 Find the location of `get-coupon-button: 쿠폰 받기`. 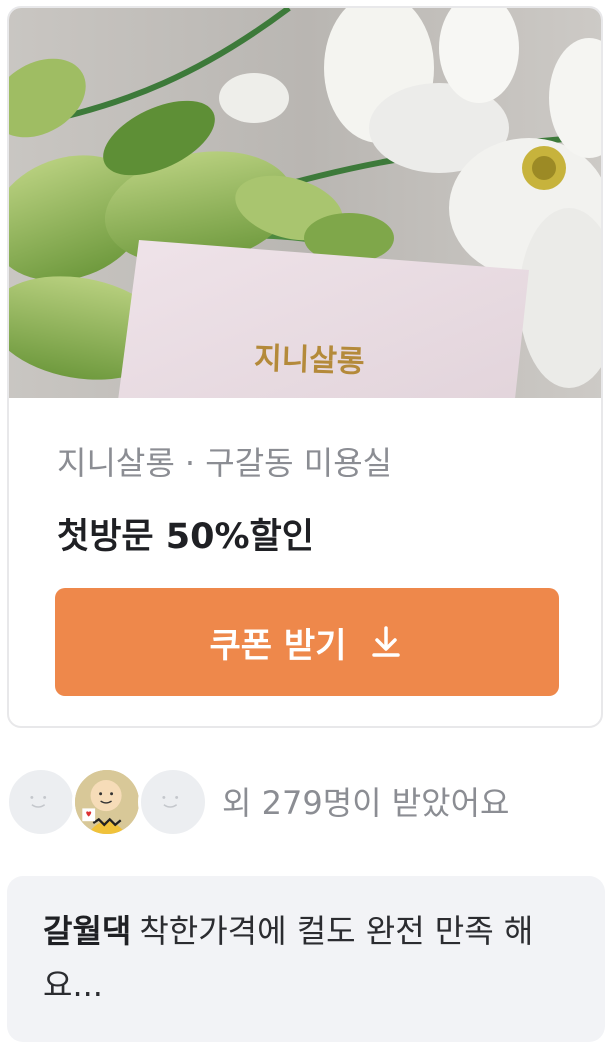

get-coupon-button: 쿠폰 받기 is located at coordinates (307, 642).